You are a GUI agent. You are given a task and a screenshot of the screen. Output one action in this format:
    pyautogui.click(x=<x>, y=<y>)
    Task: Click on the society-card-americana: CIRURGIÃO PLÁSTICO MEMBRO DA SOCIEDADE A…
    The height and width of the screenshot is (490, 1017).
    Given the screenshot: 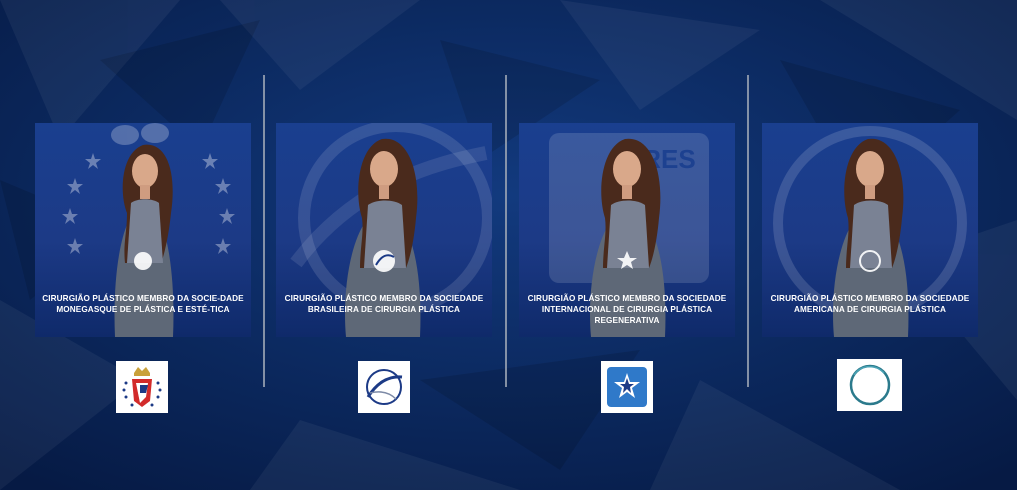 What is the action you would take?
    pyautogui.click(x=870, y=230)
    